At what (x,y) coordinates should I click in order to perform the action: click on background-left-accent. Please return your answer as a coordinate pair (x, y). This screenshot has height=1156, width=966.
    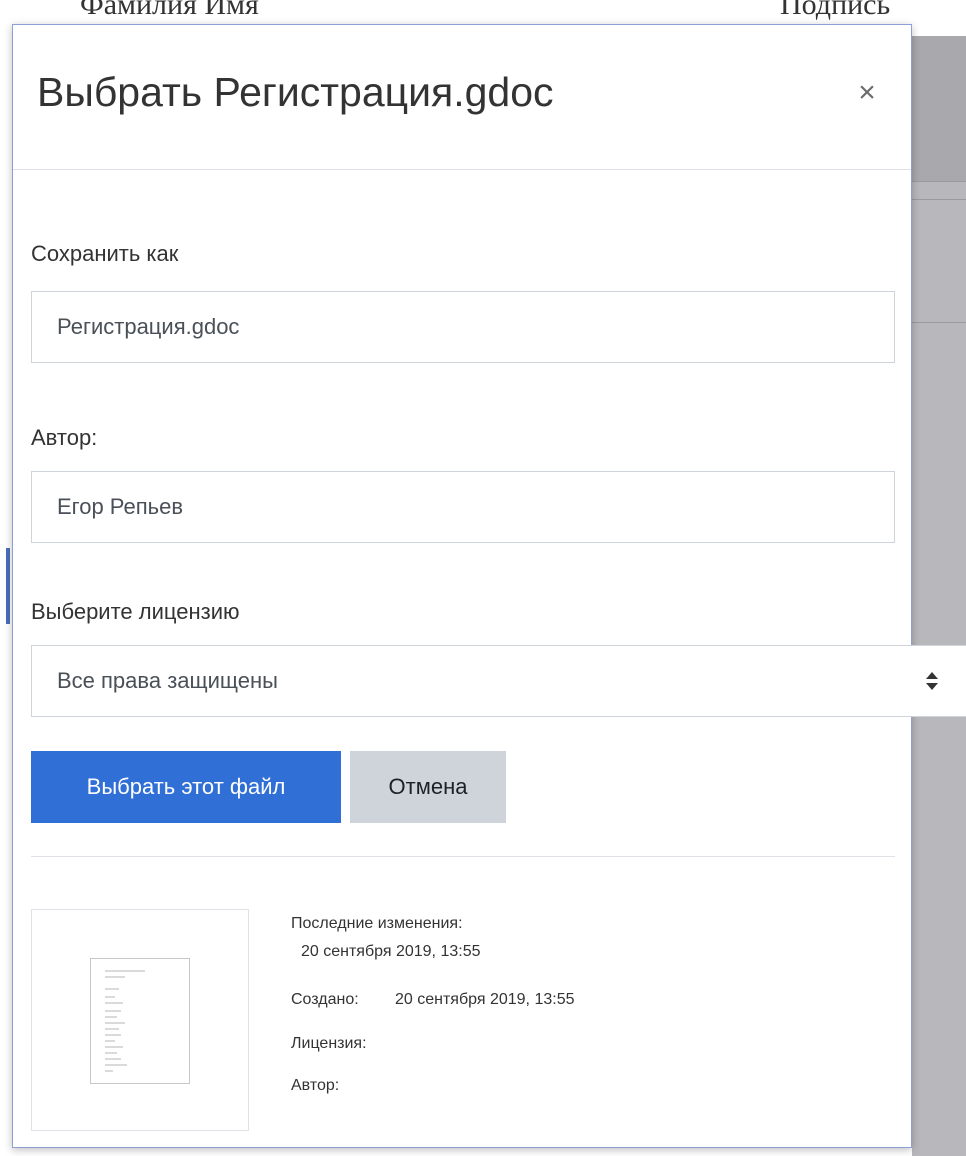
    Looking at the image, I should click on (8, 586).